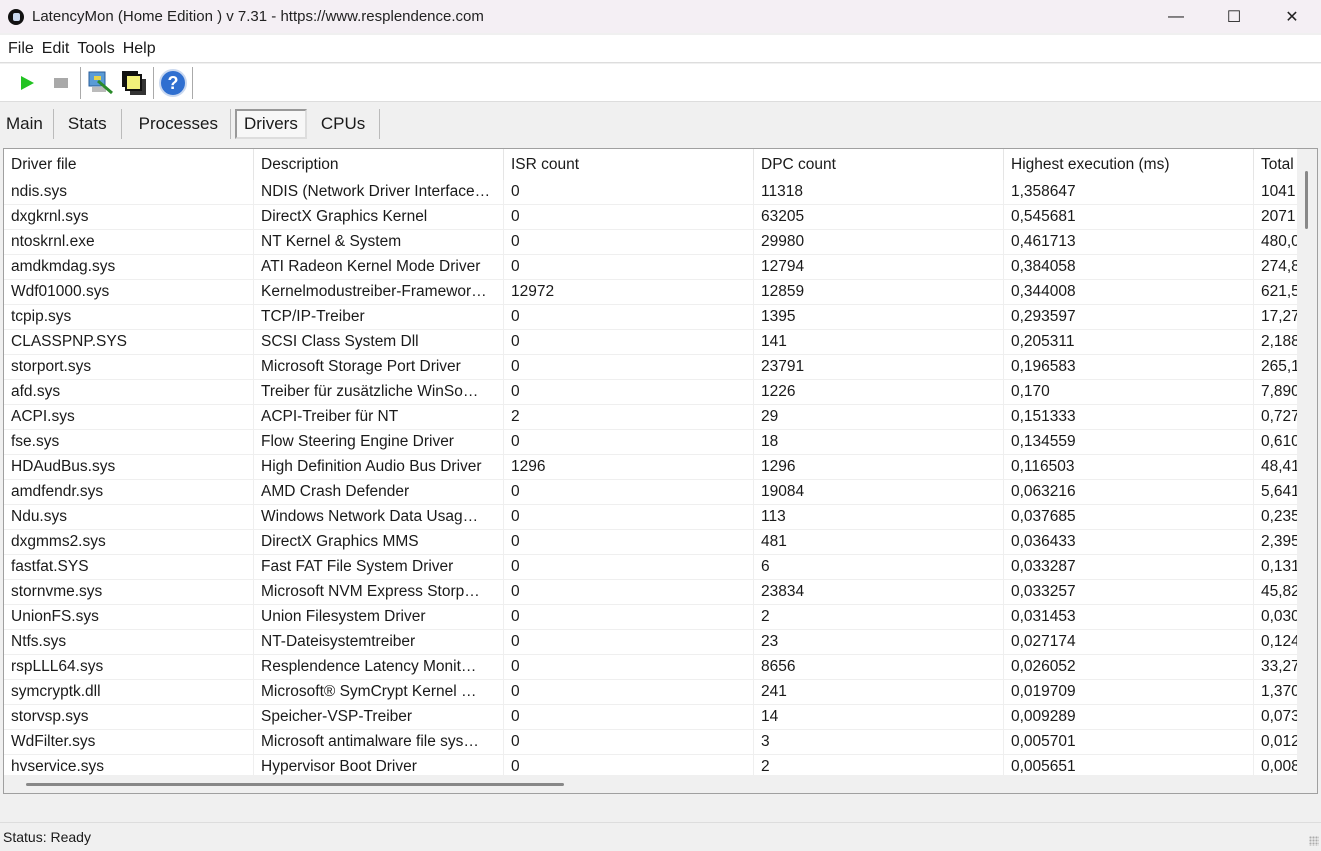 The width and height of the screenshot is (1321, 851). What do you see at coordinates (1129, 417) in the screenshot?
I see `cell-highest-execution: 0,151333` at bounding box center [1129, 417].